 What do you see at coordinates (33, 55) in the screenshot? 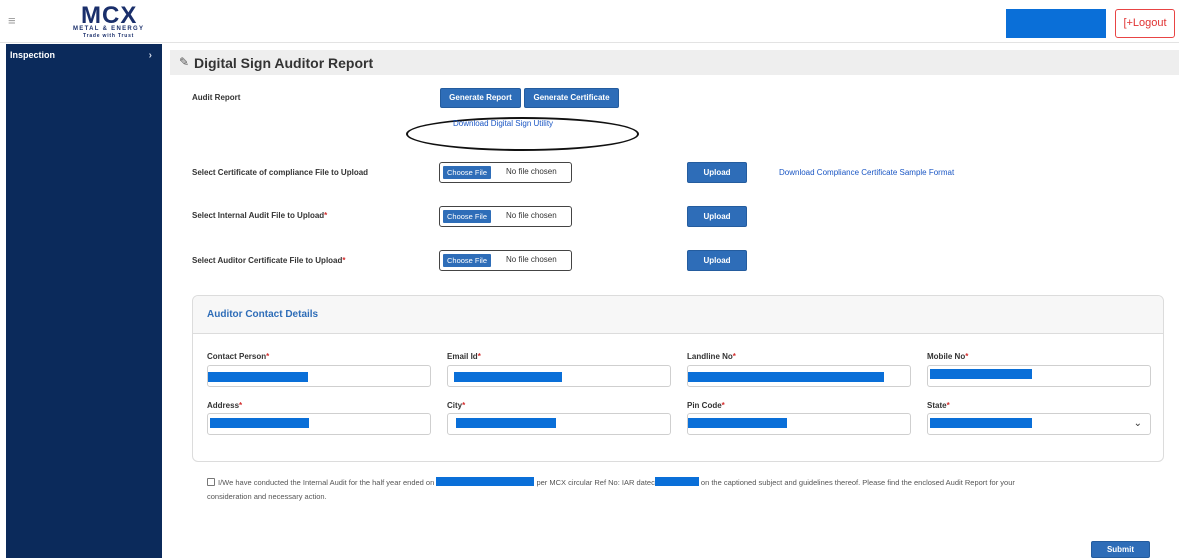
I see `sidebar-item-label: Inspection` at bounding box center [33, 55].